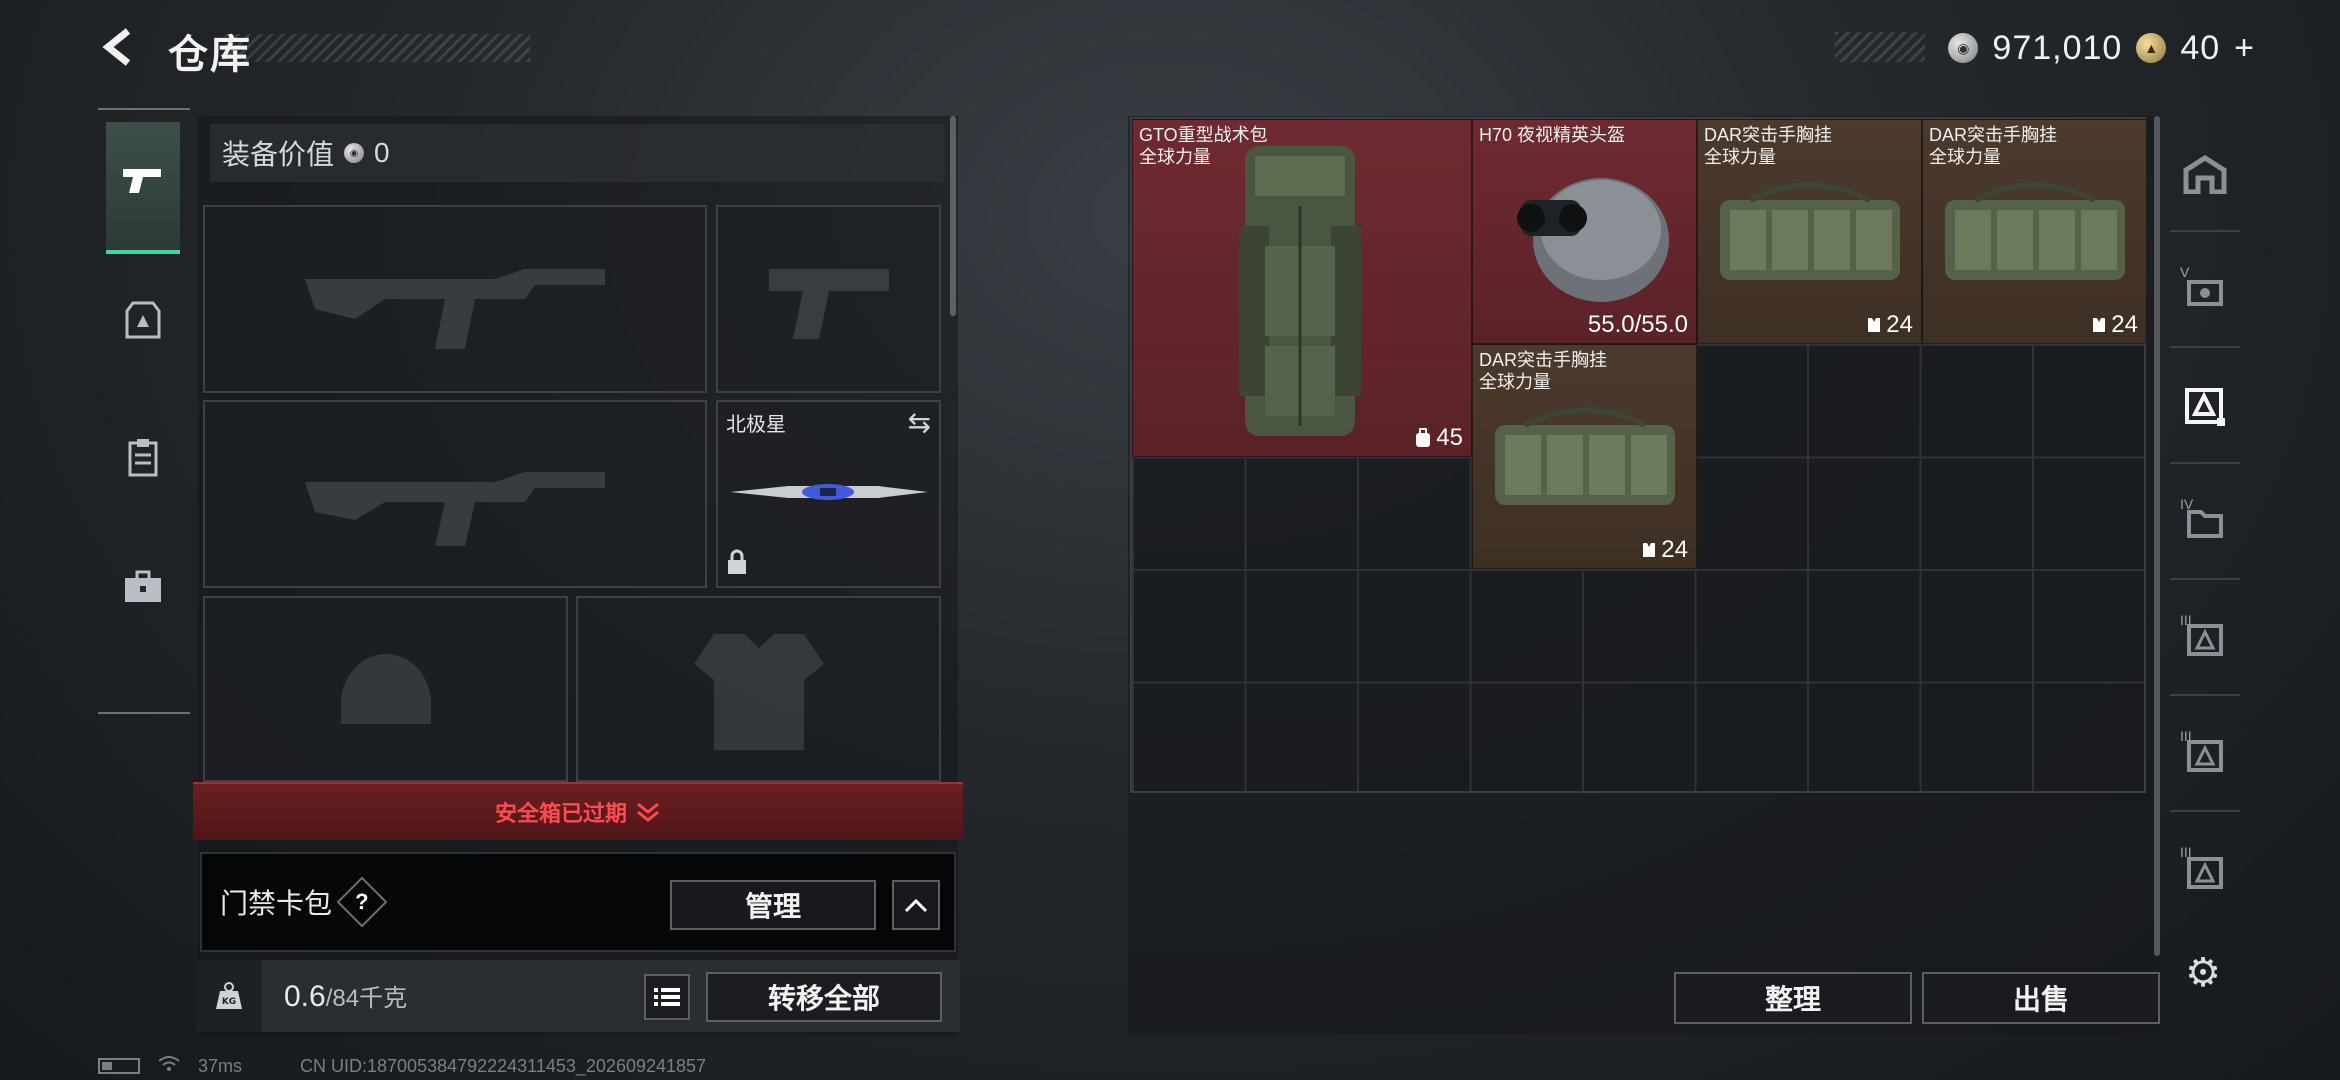 Image resolution: width=2340 pixels, height=1080 pixels. I want to click on equipment-value-bar: 装备价值 ◉ 0, so click(577, 153).